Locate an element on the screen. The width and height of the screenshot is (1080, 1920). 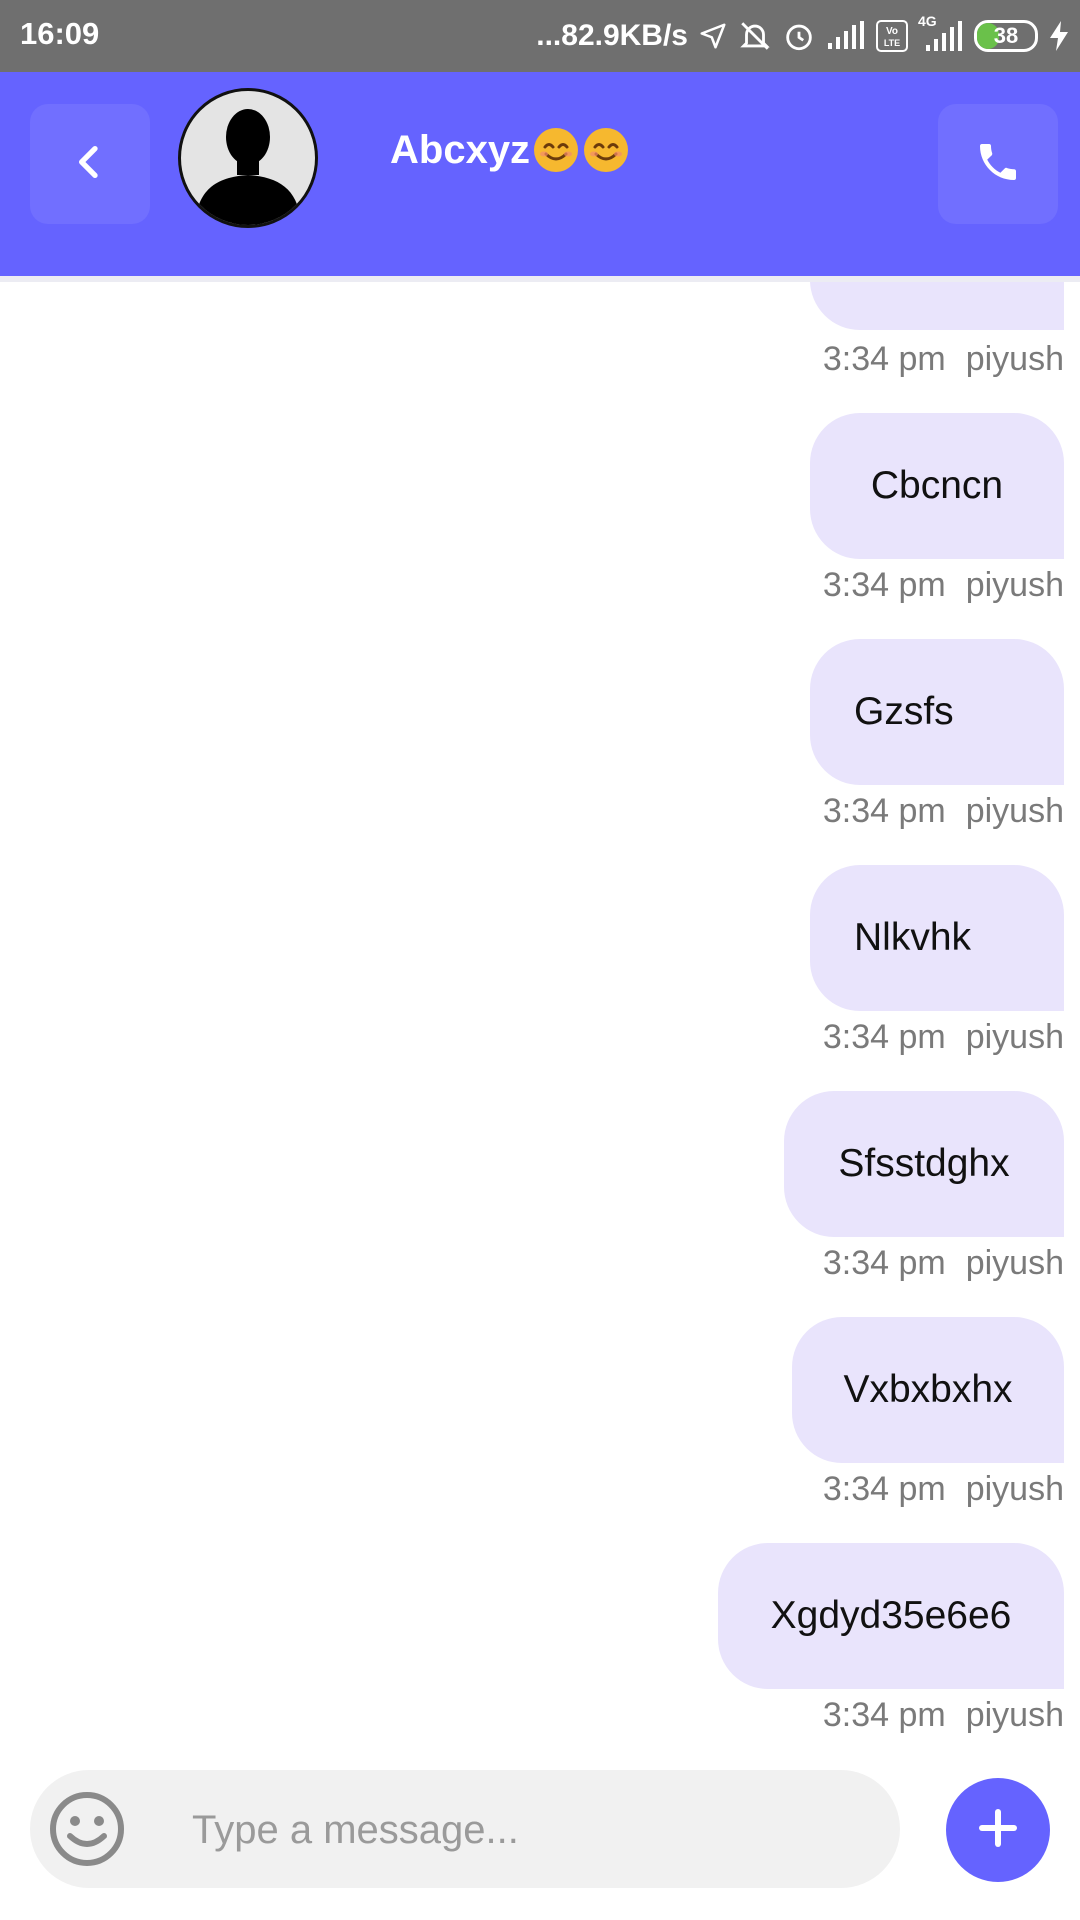
message-bubble: Sfsstdghx is located at coordinates (924, 1164).